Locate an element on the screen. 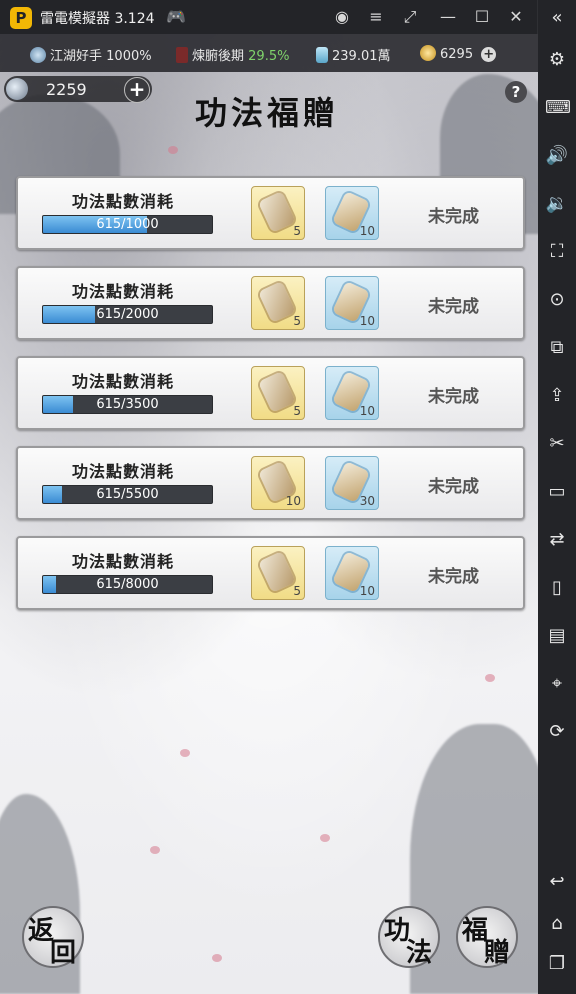  currency-pill: 2259 + is located at coordinates (78, 89).